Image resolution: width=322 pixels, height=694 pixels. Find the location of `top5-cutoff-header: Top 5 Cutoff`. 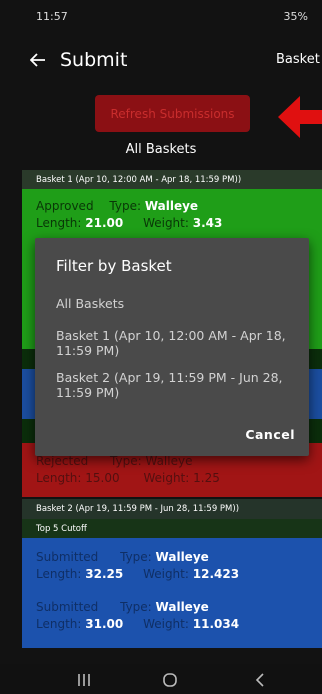

top5-cutoff-header: Top 5 Cutoff is located at coordinates (172, 528).